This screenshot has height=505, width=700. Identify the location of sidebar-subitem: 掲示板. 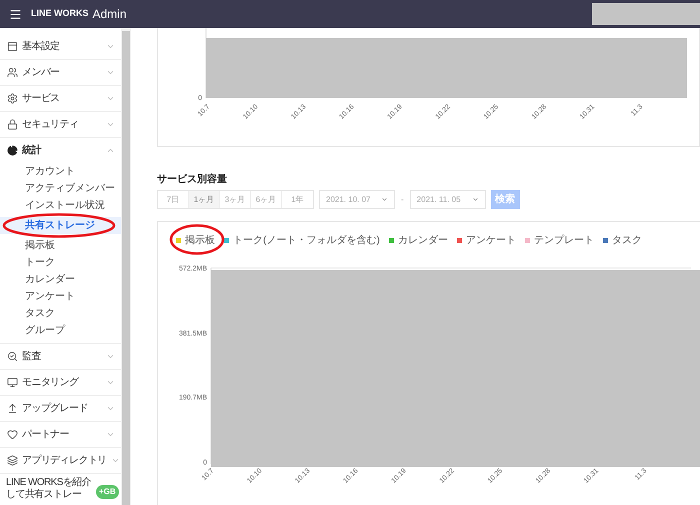
(60, 245).